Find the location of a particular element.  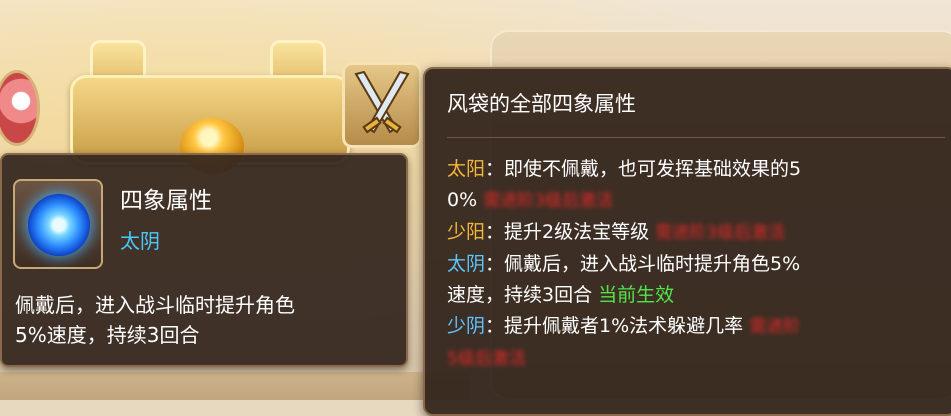

description-line: 5%速度，持续3回合 is located at coordinates (107, 335).